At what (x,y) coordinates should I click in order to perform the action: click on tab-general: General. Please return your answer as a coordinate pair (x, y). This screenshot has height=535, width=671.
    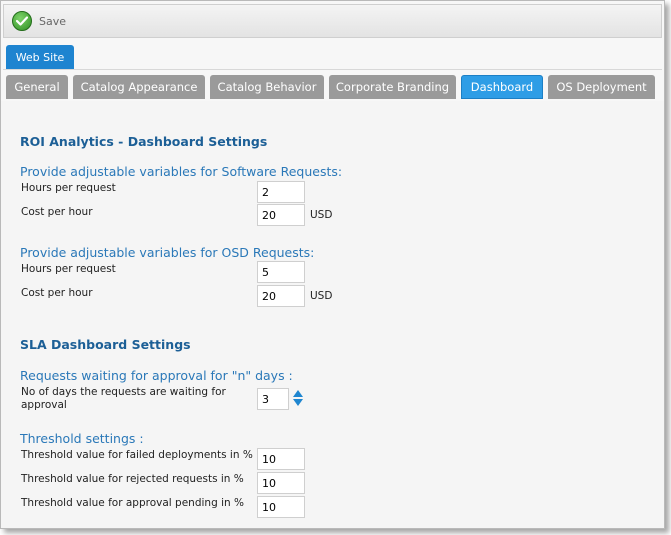
    Looking at the image, I should click on (37, 87).